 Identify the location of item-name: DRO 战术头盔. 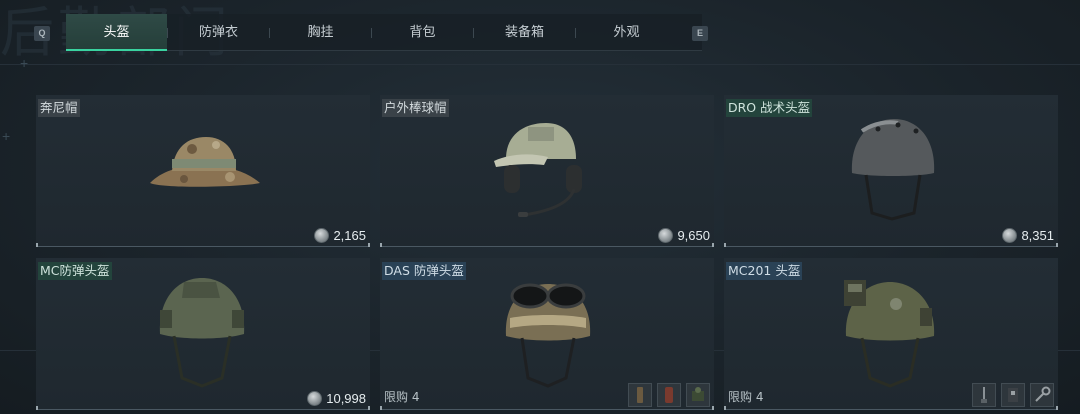
(769, 108).